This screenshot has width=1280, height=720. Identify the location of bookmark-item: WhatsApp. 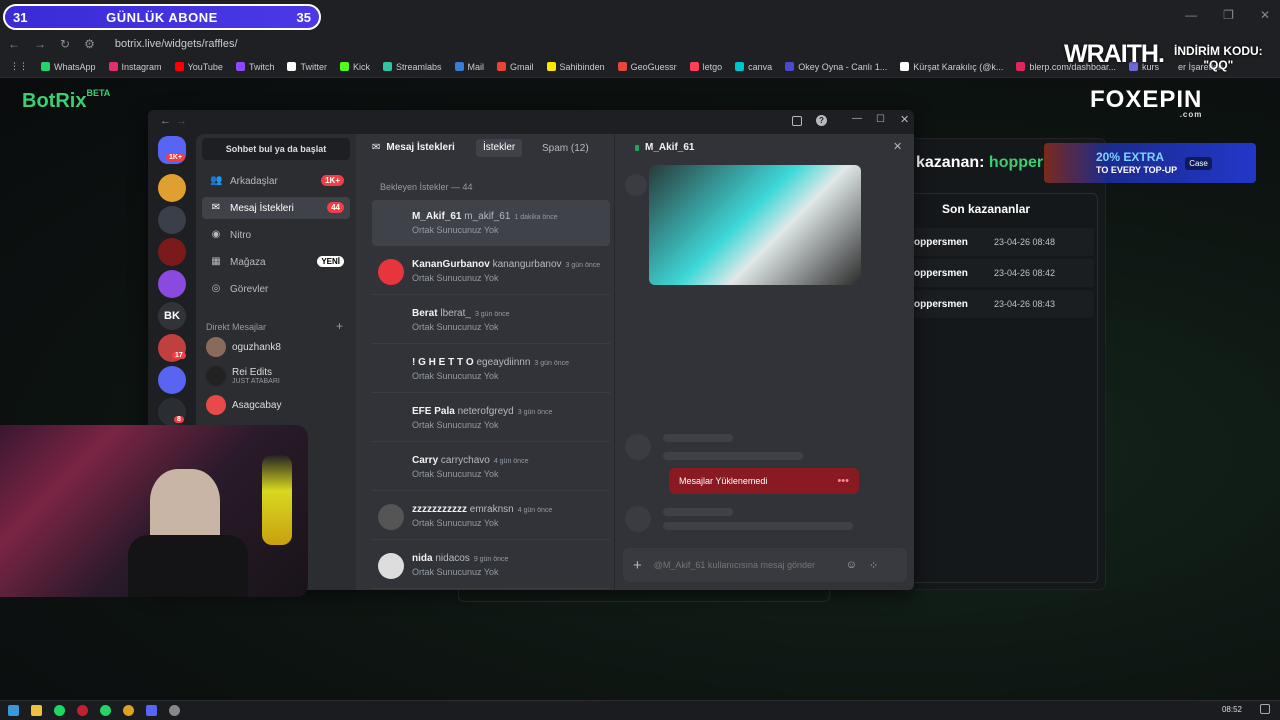
(68, 67).